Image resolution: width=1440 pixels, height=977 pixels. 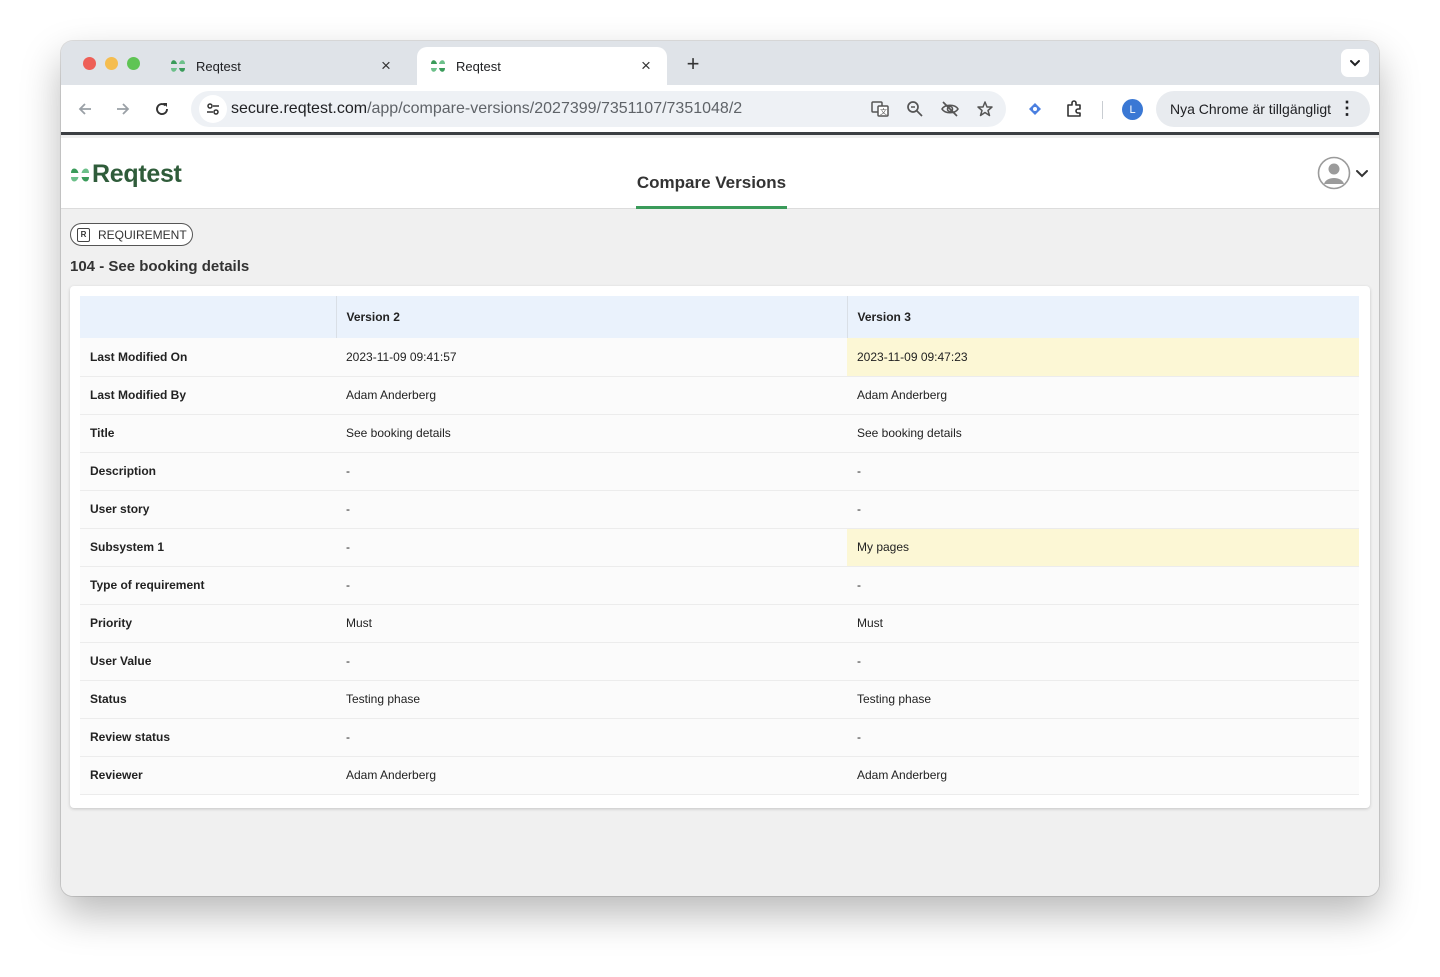 What do you see at coordinates (1347, 108) in the screenshot?
I see `kebab-menu-icon: ⋮` at bounding box center [1347, 108].